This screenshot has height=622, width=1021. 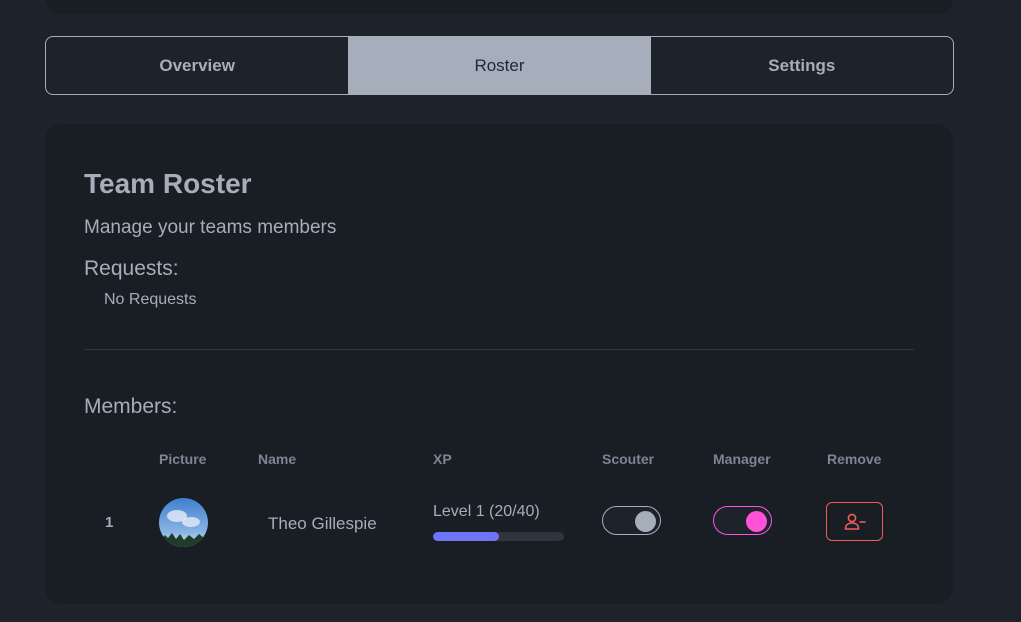 What do you see at coordinates (499, 349) in the screenshot?
I see `section-divider` at bounding box center [499, 349].